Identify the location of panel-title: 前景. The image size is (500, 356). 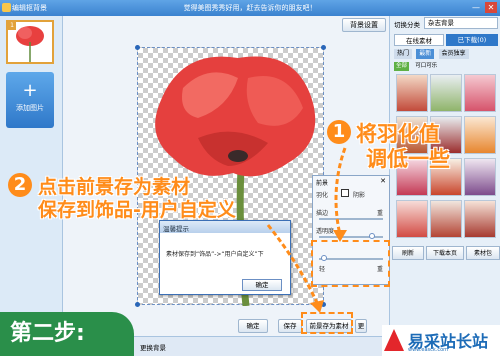
(322, 183).